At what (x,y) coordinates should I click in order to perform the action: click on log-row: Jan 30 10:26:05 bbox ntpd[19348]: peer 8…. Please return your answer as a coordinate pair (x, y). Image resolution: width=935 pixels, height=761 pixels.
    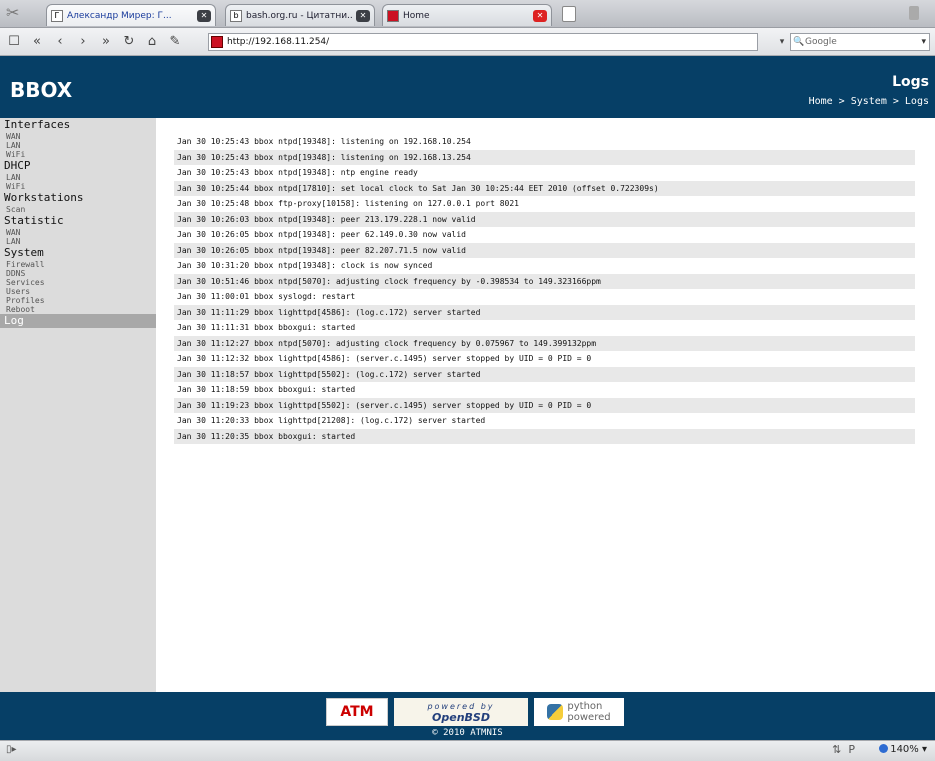
    Looking at the image, I should click on (544, 250).